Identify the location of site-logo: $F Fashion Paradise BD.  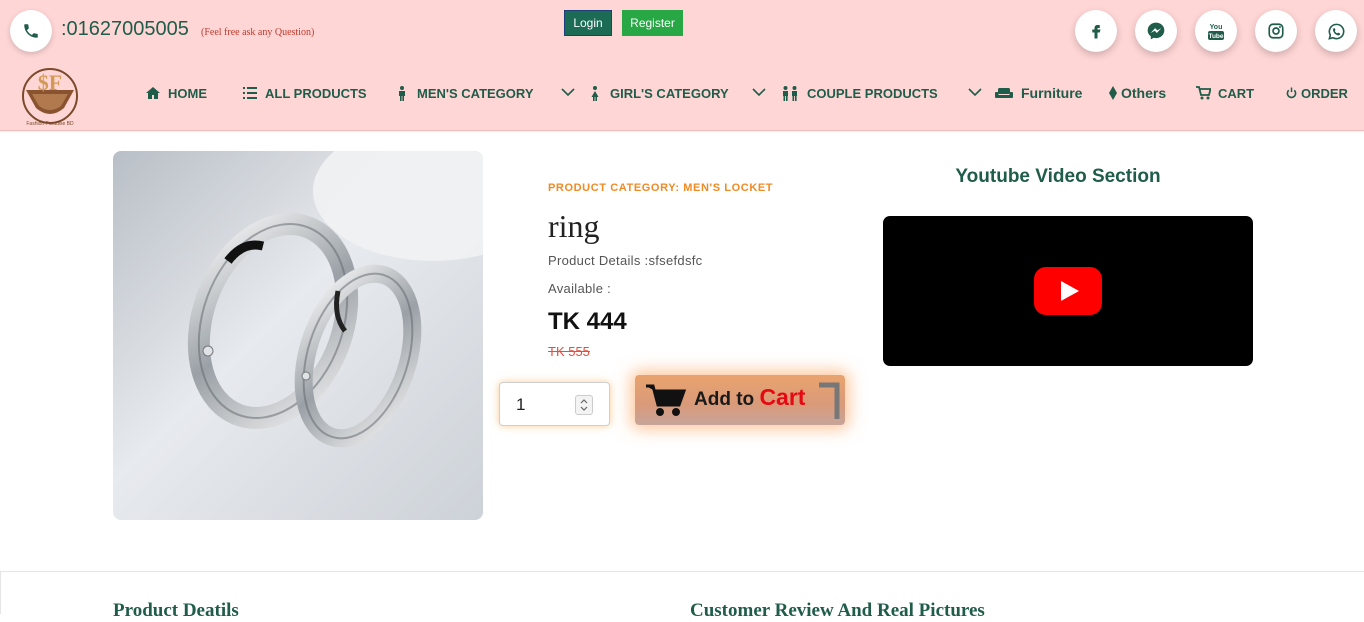
(50, 94).